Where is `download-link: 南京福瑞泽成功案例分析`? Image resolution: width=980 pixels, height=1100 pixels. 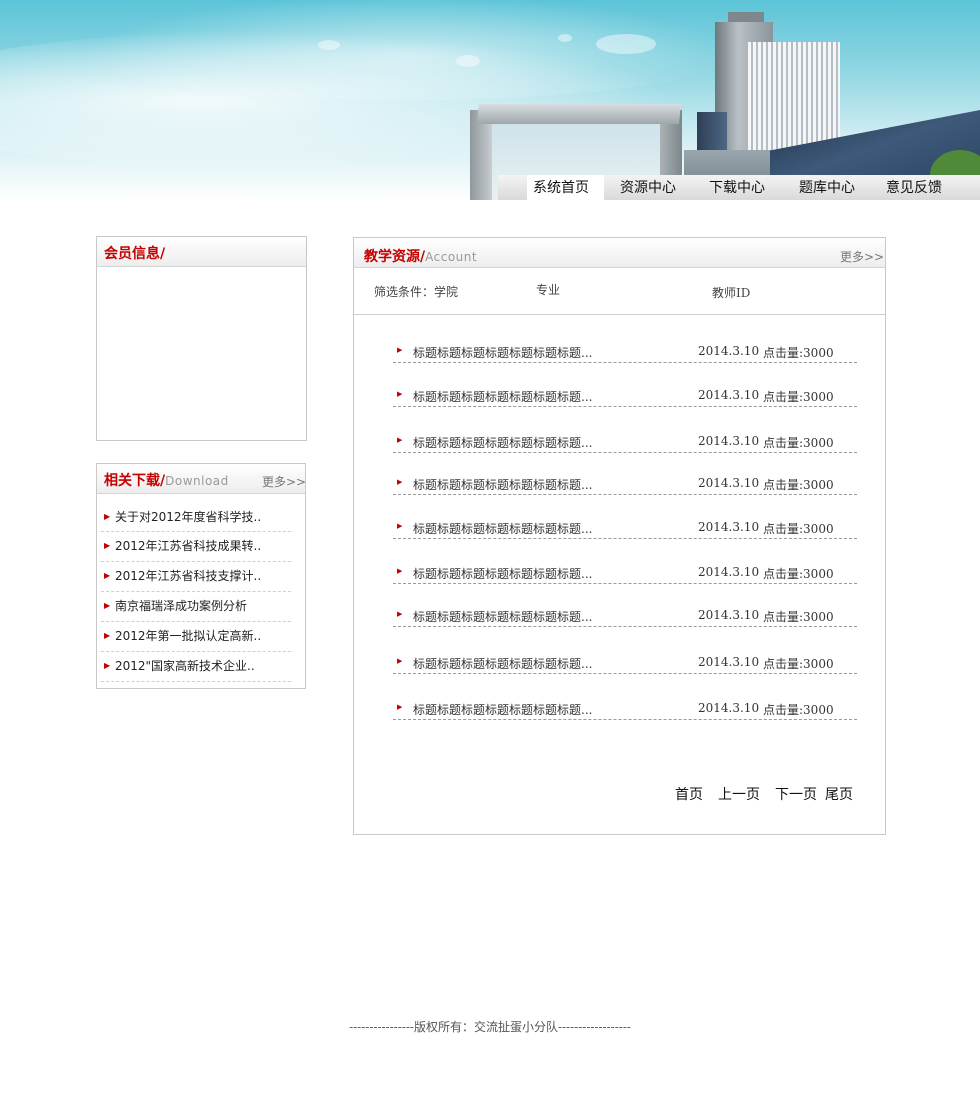
download-link: 南京福瑞泽成功案例分析 is located at coordinates (181, 606).